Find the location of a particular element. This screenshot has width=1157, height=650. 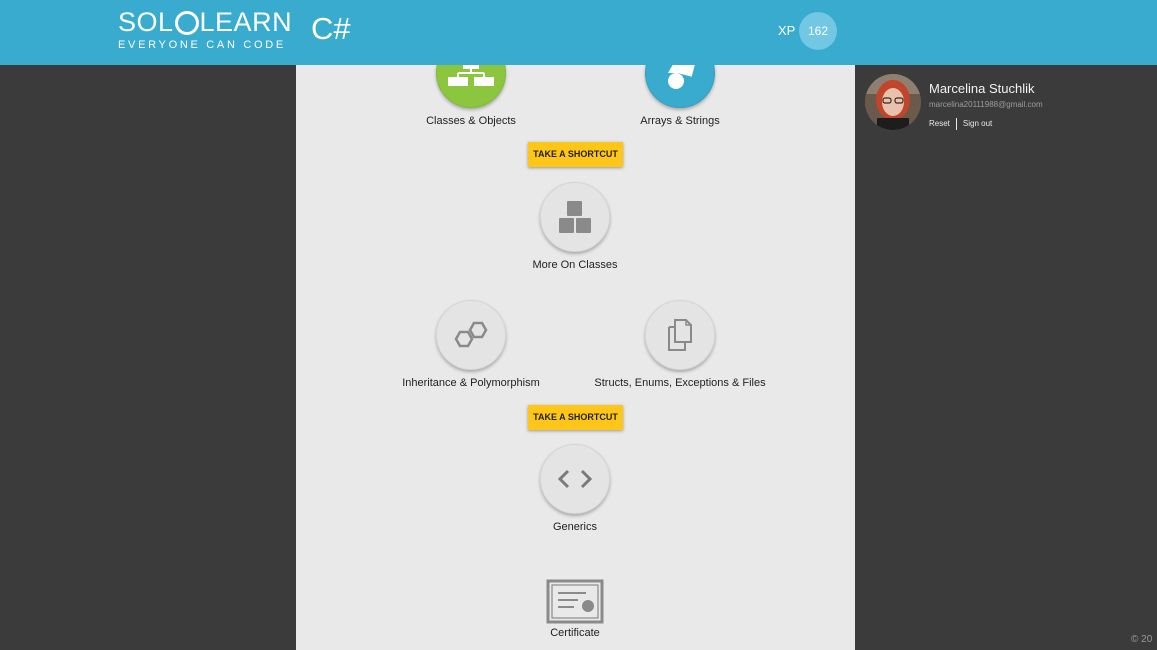

divider is located at coordinates (956, 124).